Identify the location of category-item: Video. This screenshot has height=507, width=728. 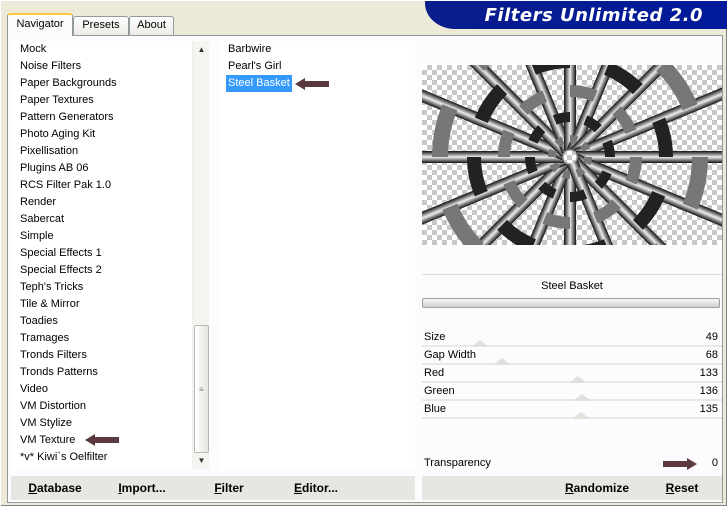
(34, 389).